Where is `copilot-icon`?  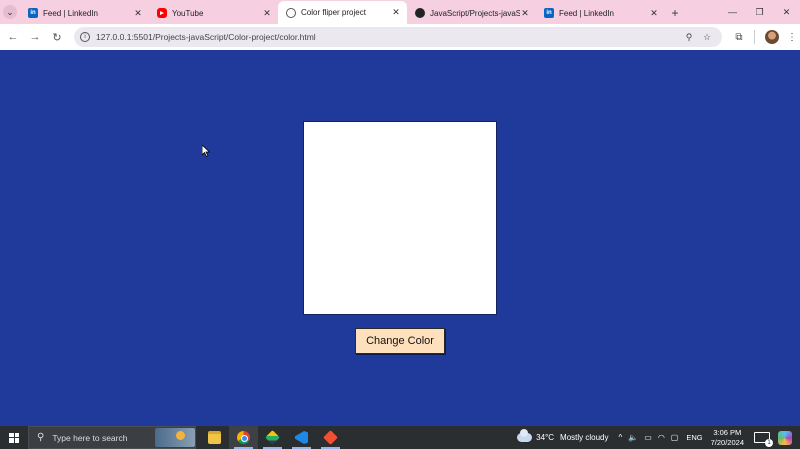 copilot-icon is located at coordinates (785, 437).